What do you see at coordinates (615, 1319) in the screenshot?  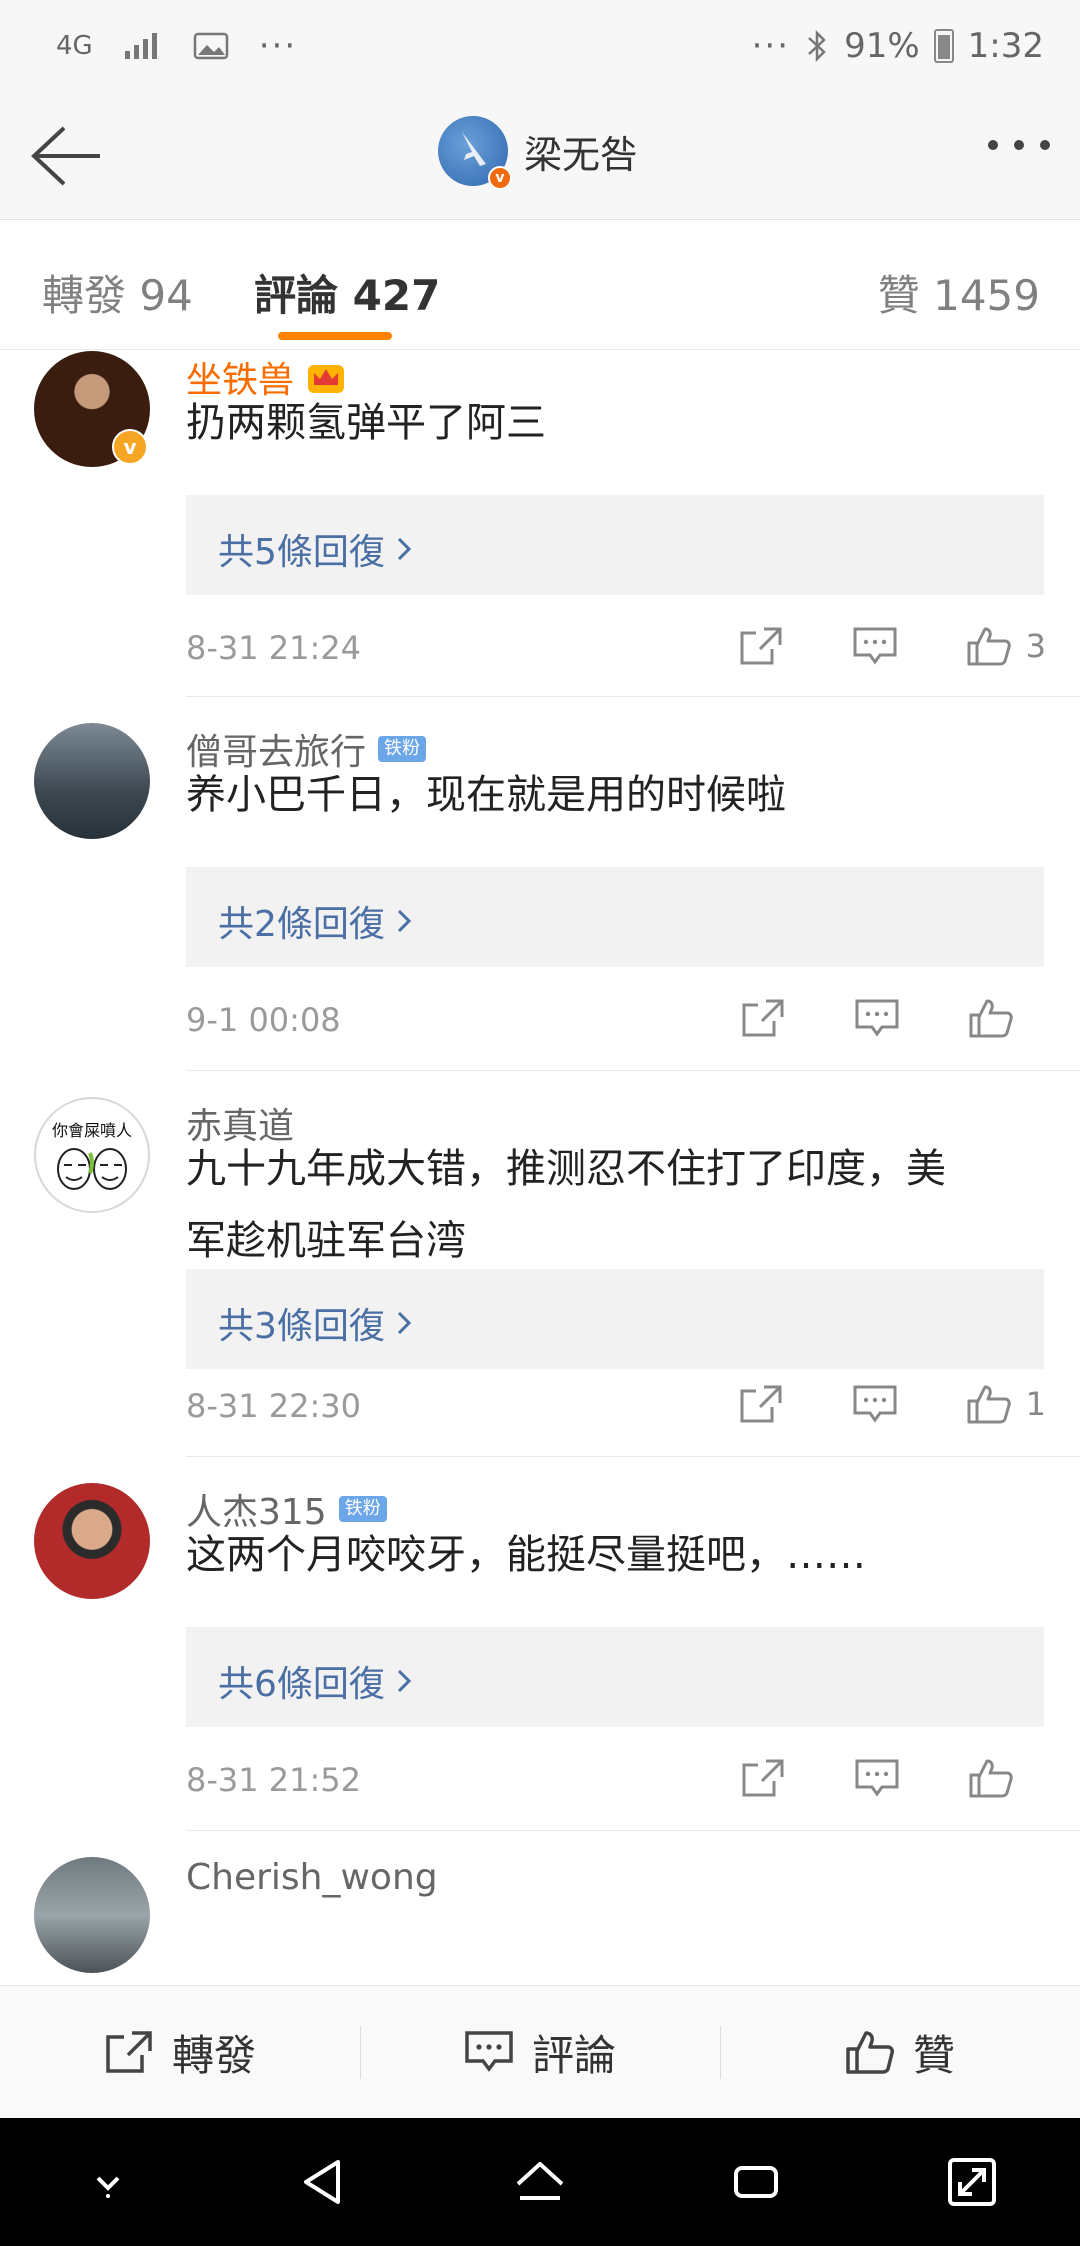 I see `replies-box: 共3條回復` at bounding box center [615, 1319].